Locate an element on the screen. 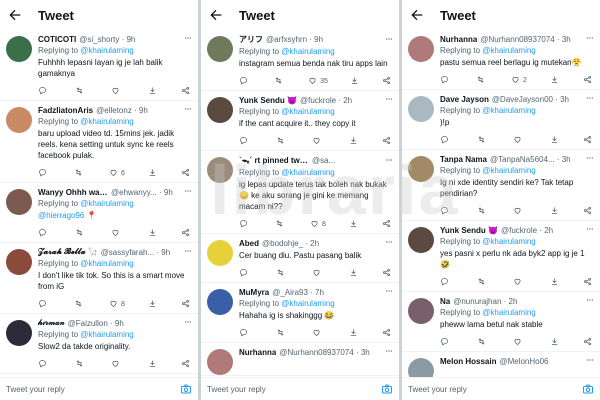 This screenshot has height=400, width=600. display-name: Tanpa Nama is located at coordinates (463, 159).